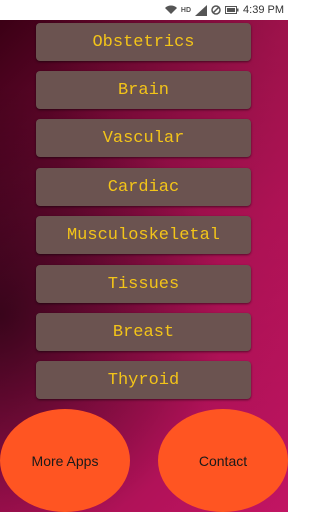  I want to click on thyroid-button: Thyroid, so click(143, 380).